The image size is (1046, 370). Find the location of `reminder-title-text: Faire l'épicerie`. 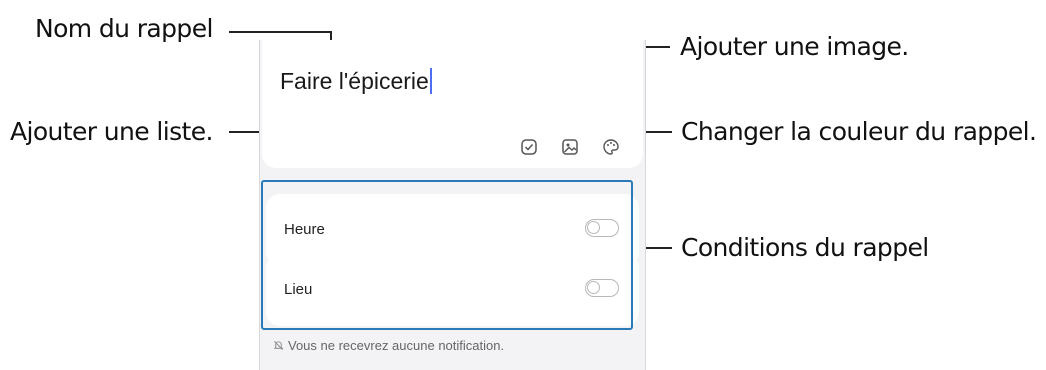

reminder-title-text: Faire l'épicerie is located at coordinates (354, 81).